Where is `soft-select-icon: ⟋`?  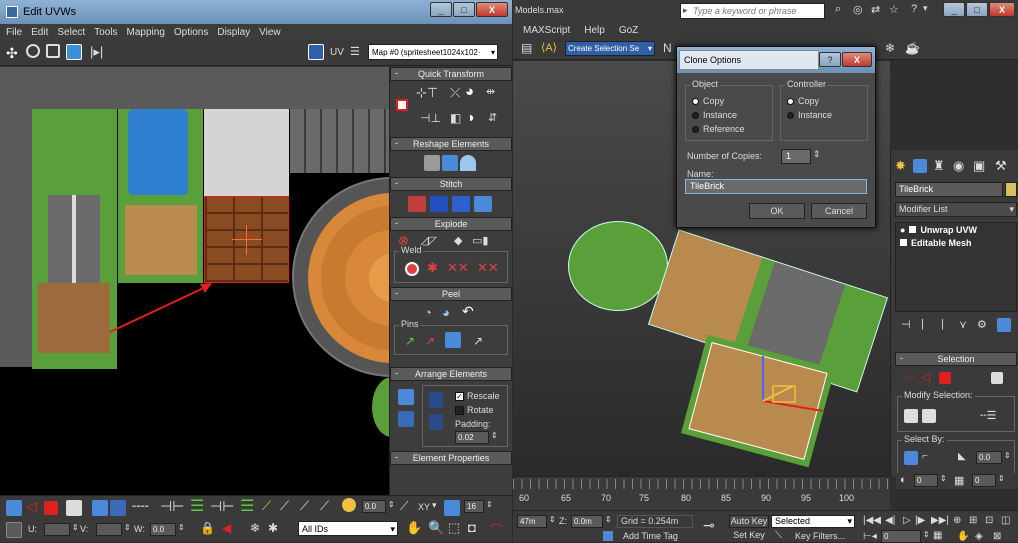
soft-select-icon: ⟋ is located at coordinates (324, 506).